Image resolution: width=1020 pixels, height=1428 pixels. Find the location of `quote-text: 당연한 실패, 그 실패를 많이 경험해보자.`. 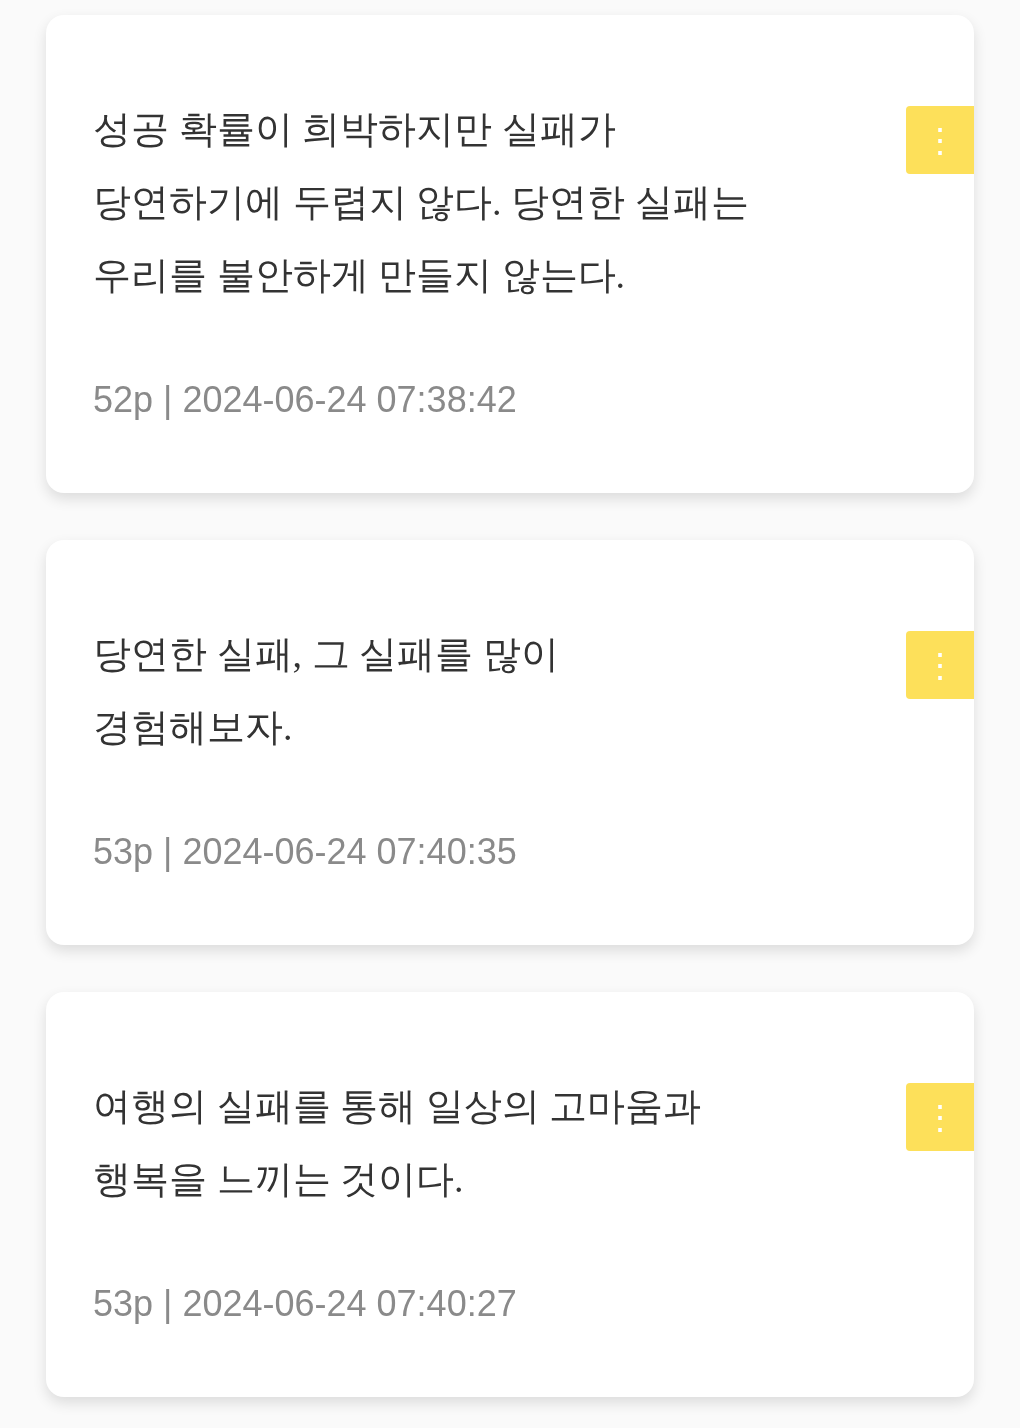

quote-text: 당연한 실패, 그 실패를 많이 경험해보자. is located at coordinates (326, 691).